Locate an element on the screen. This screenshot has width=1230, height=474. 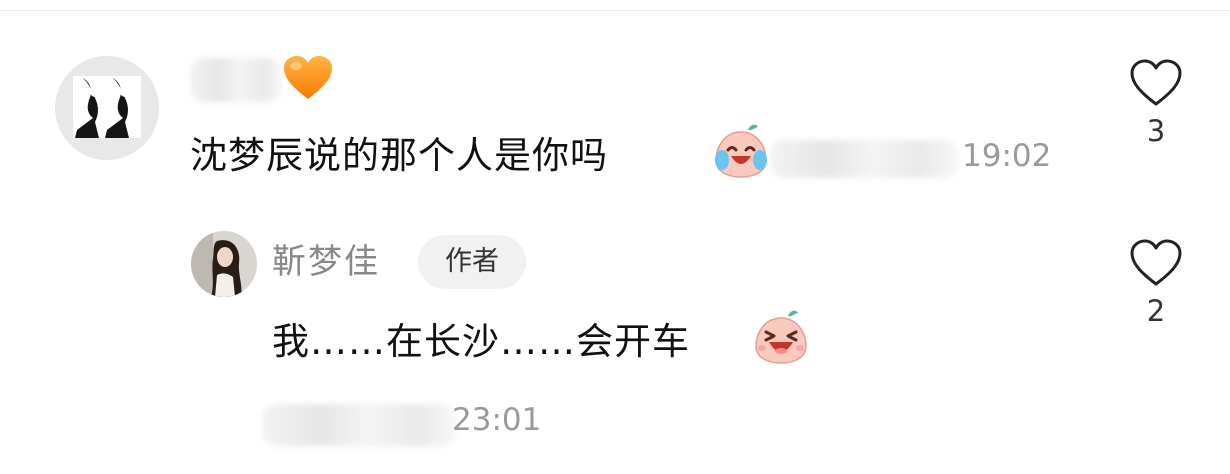
reply-like-button: 2 is located at coordinates (1156, 283).